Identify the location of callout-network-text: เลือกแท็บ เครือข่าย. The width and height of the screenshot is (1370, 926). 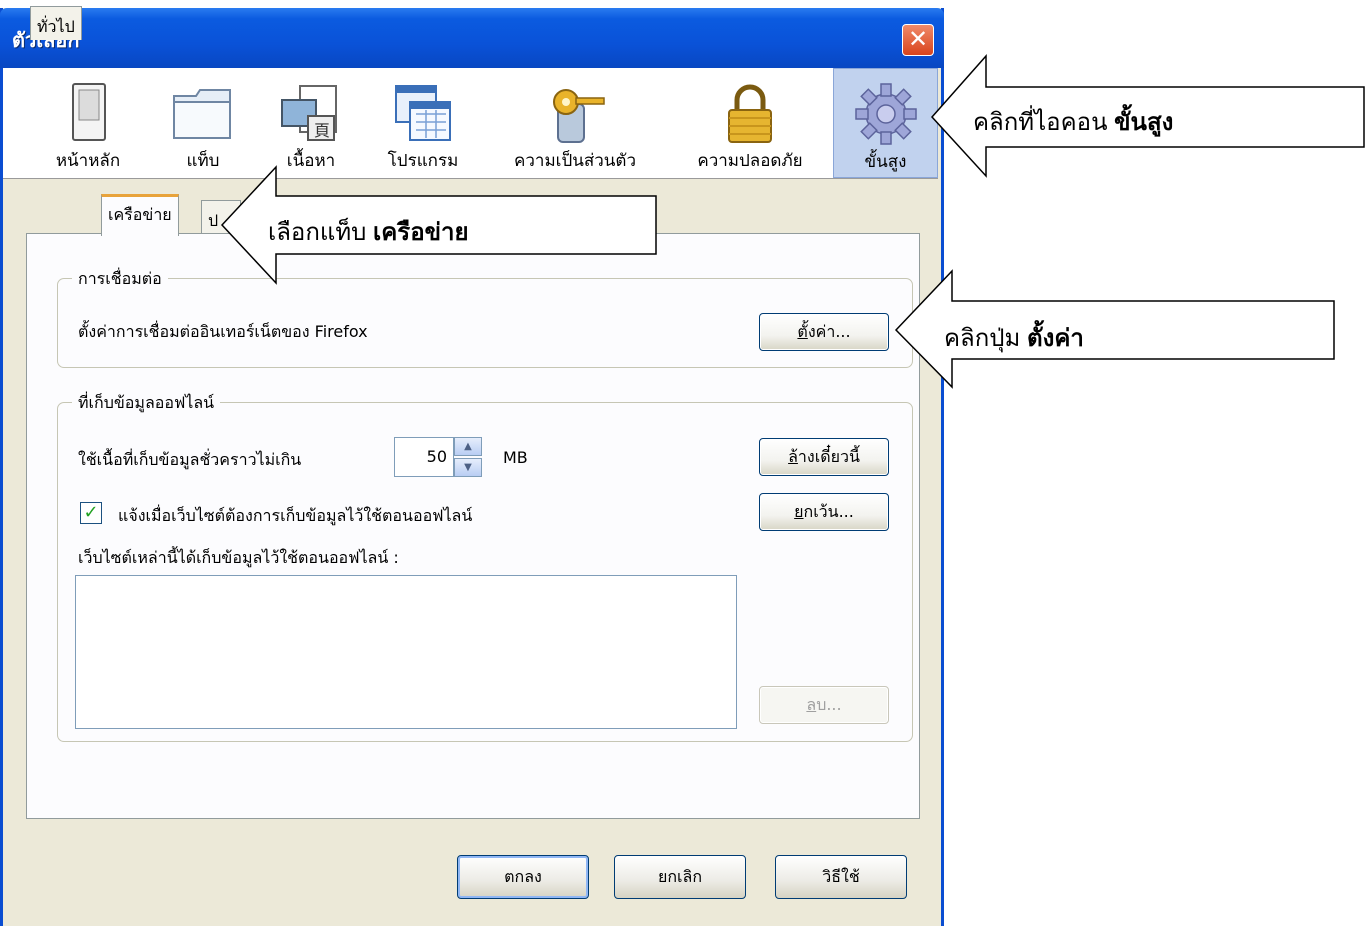
(368, 231).